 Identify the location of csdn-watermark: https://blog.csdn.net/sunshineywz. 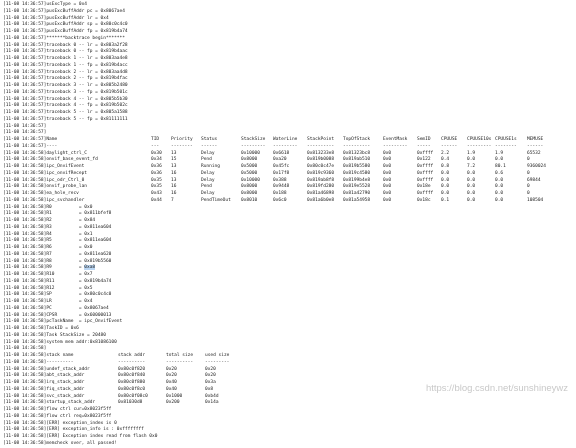
(496, 388).